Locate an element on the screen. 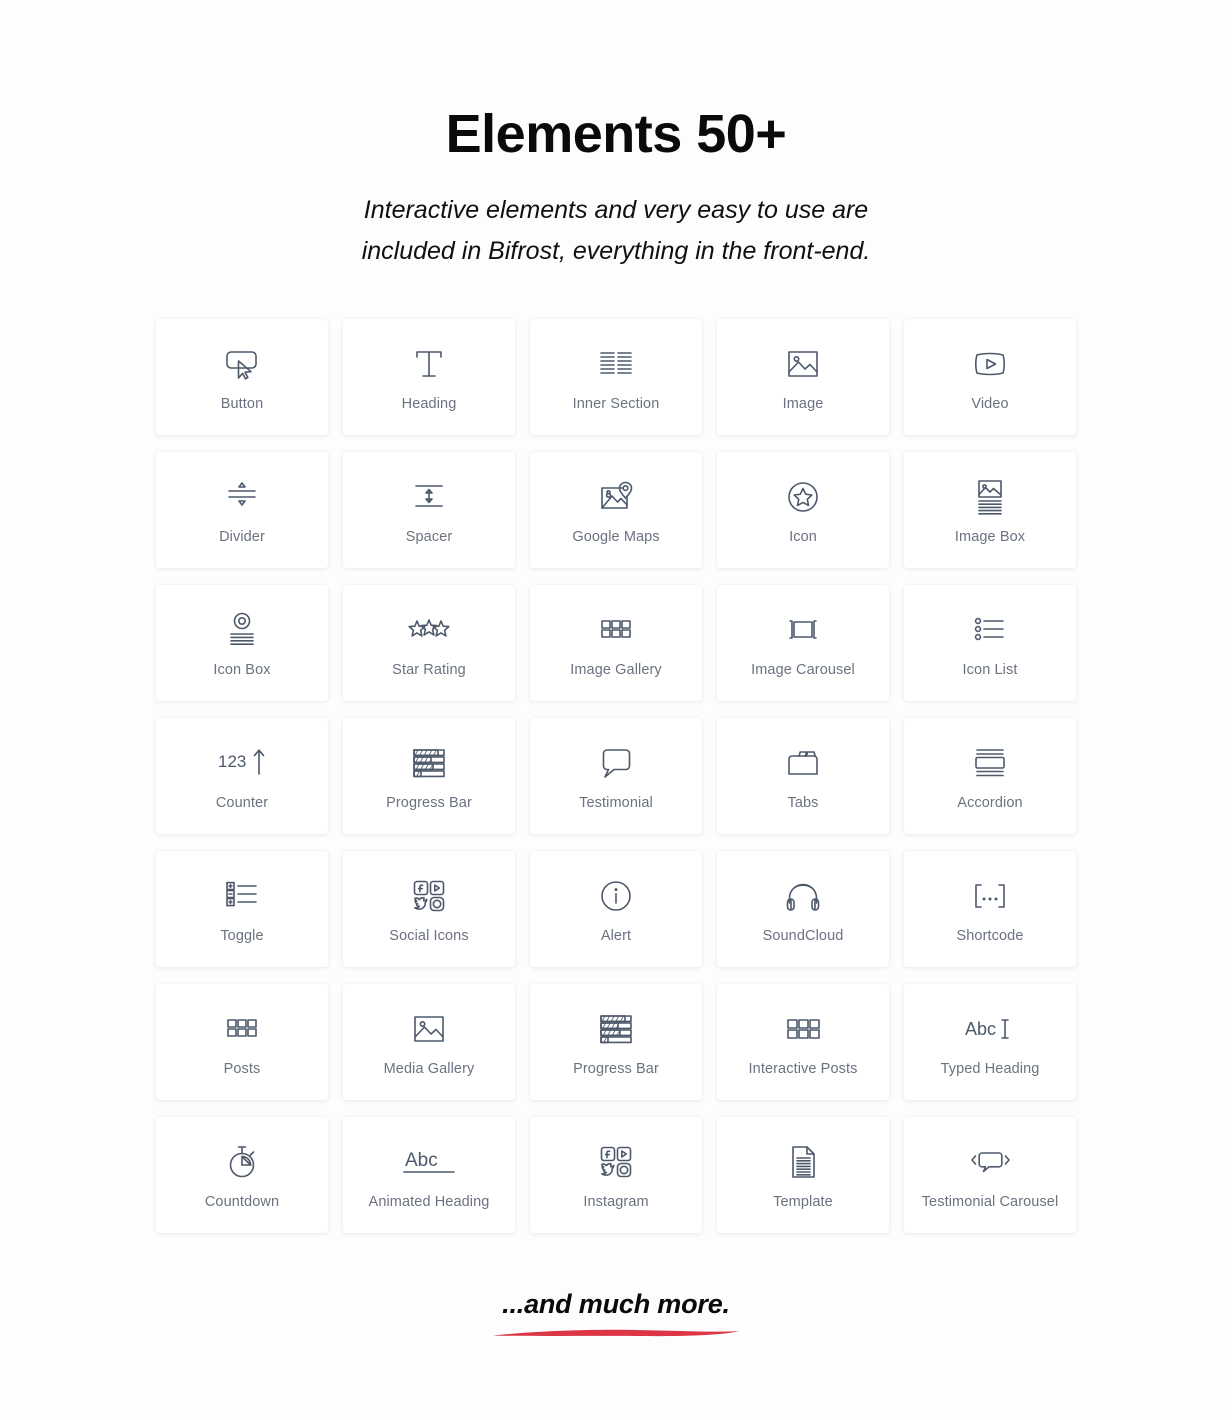 This screenshot has width=1232, height=1420. element-card: Instagram is located at coordinates (616, 1175).